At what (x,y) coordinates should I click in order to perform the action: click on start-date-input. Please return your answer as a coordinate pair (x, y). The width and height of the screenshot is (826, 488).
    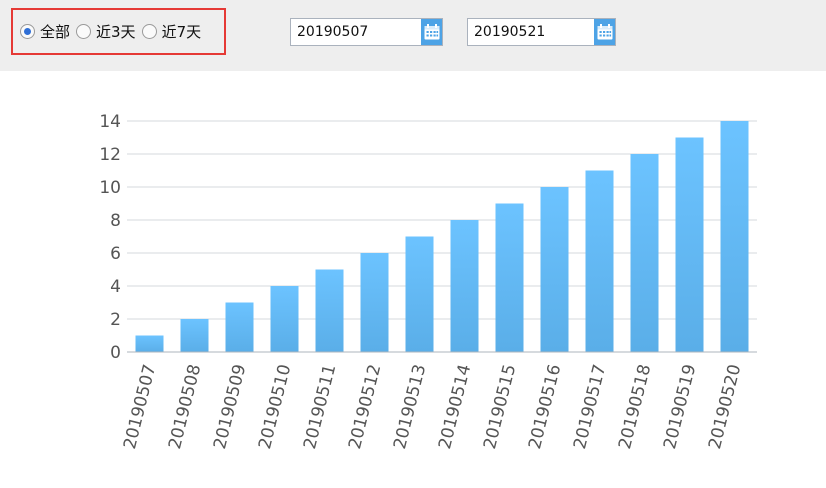
    Looking at the image, I should click on (356, 32).